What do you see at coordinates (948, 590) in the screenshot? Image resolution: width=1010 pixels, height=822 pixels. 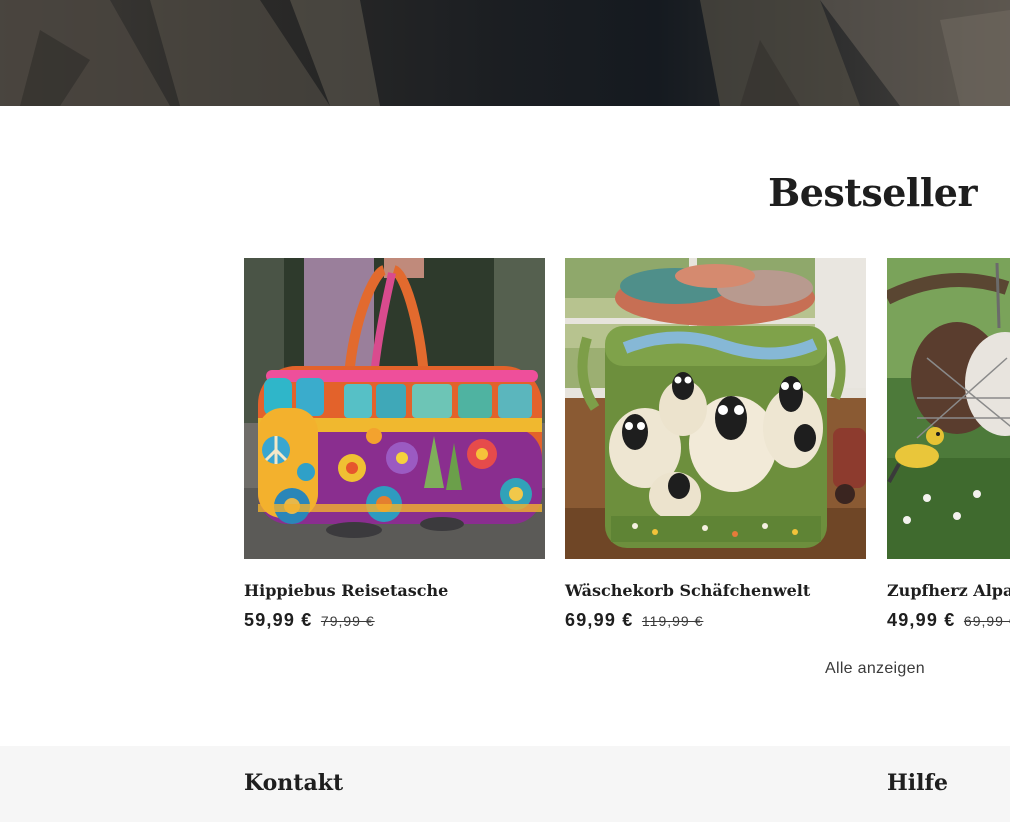 I see `product-name: Zupfherz Alpaka` at bounding box center [948, 590].